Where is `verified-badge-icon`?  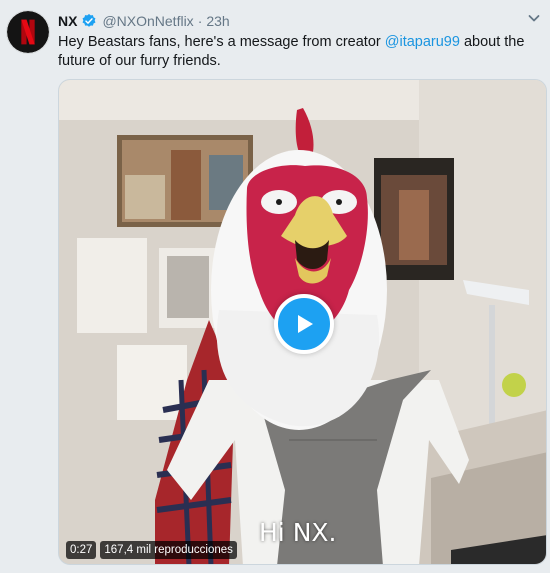
verified-badge-icon is located at coordinates (89, 21).